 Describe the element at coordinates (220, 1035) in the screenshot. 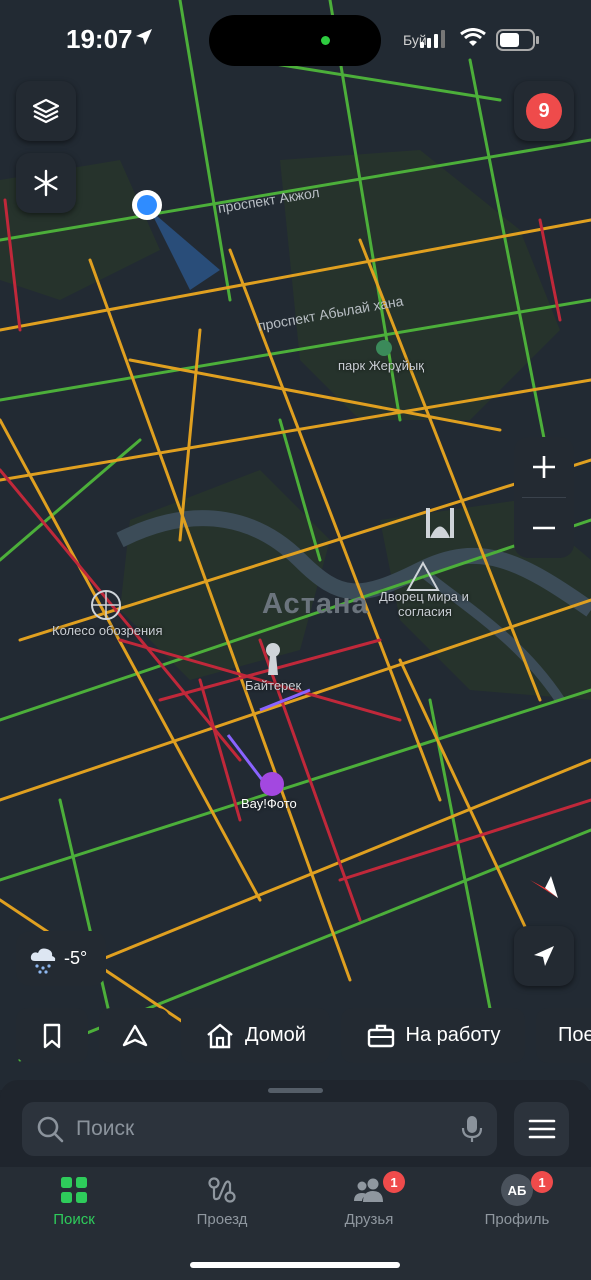

I see `home-icon` at that location.